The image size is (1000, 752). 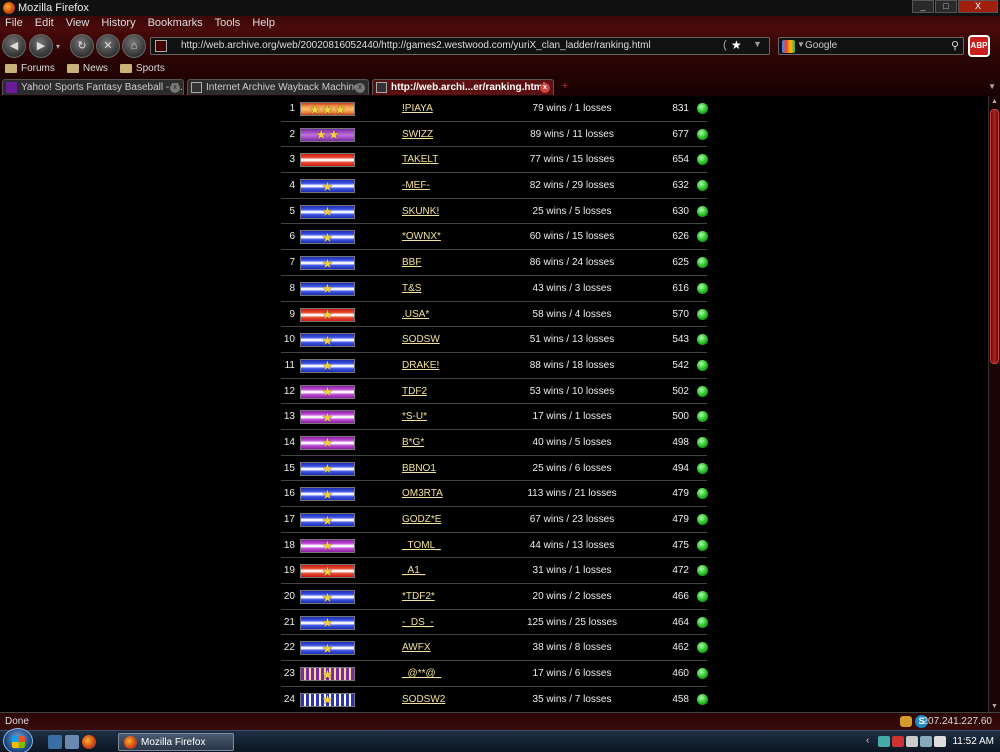 What do you see at coordinates (418, 622) in the screenshot?
I see `clan-name-link: -_DS_-` at bounding box center [418, 622].